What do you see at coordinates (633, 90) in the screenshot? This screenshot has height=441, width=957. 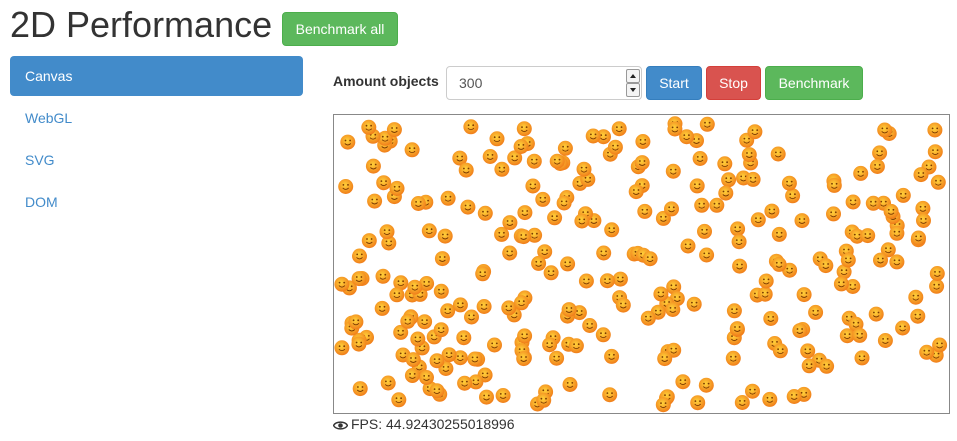 I see `decrement-arrow-icon` at bounding box center [633, 90].